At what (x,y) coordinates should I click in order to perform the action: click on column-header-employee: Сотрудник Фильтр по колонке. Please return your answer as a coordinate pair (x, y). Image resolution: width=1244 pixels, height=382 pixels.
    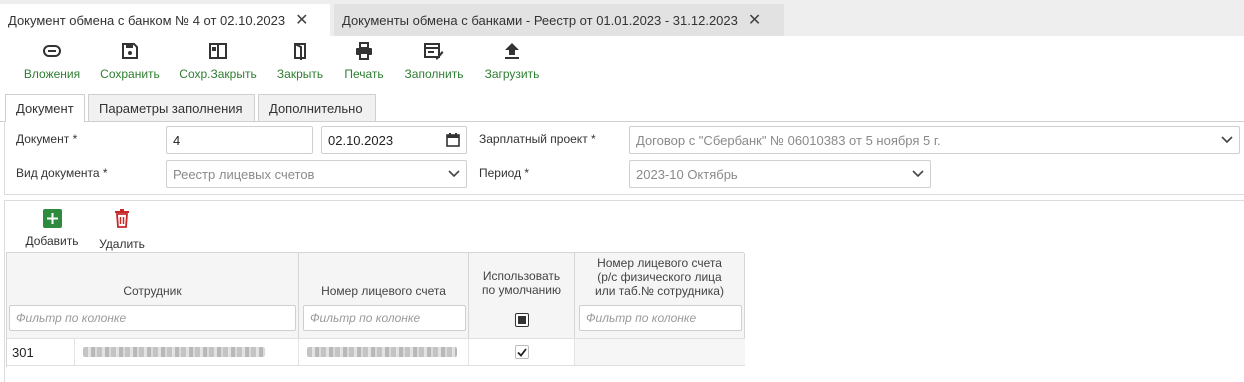
    Looking at the image, I should click on (153, 295).